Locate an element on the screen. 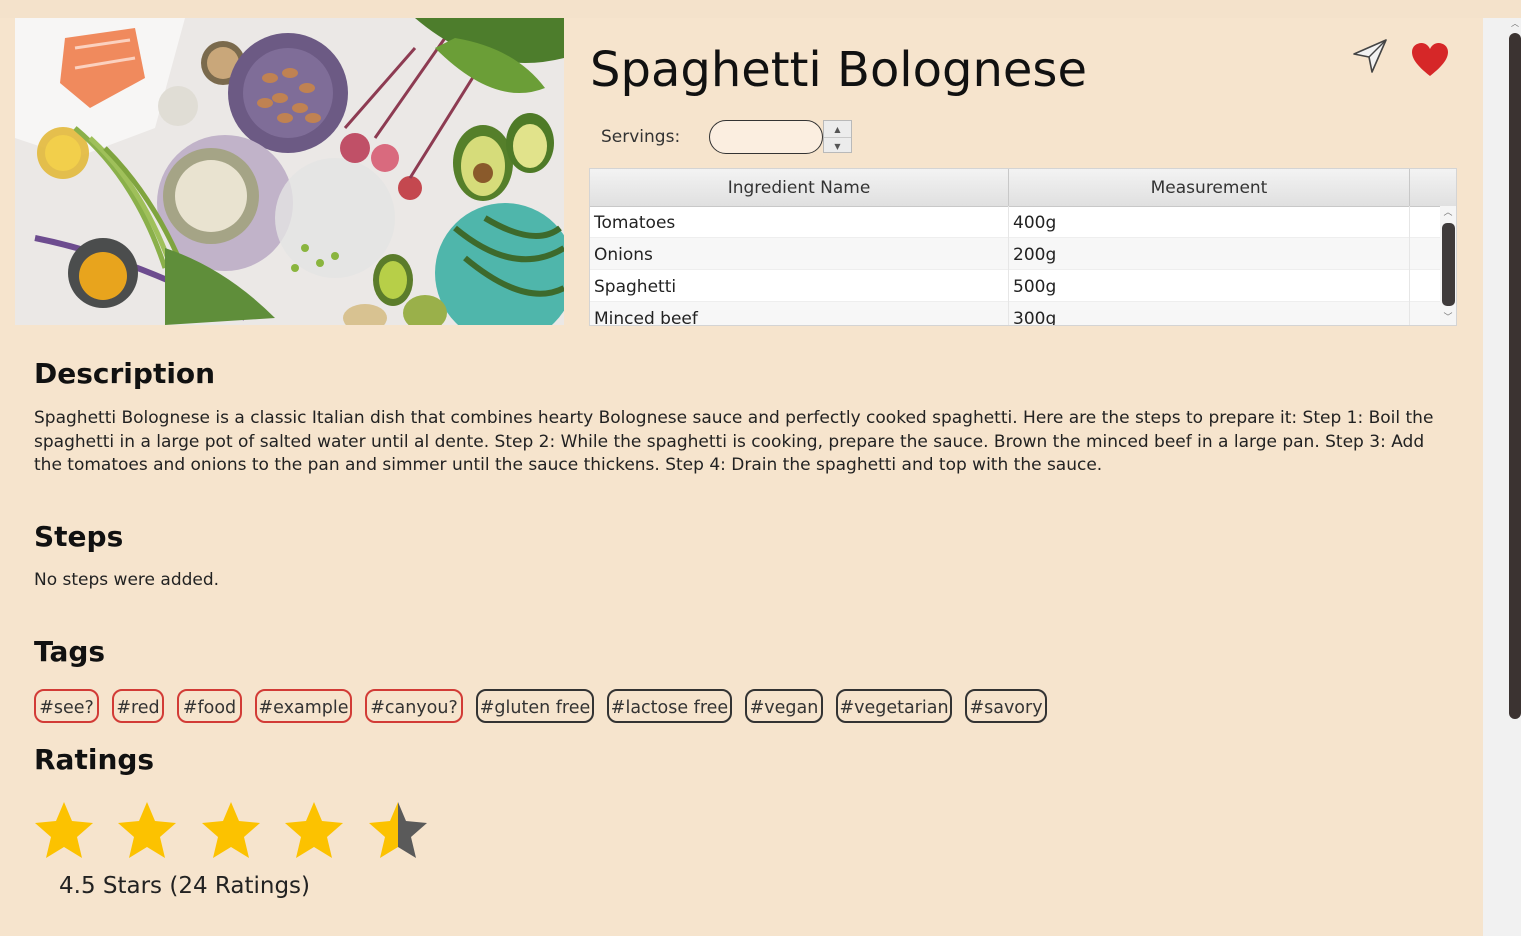 This screenshot has height=936, width=1521. favorite-button is located at coordinates (1430, 60).